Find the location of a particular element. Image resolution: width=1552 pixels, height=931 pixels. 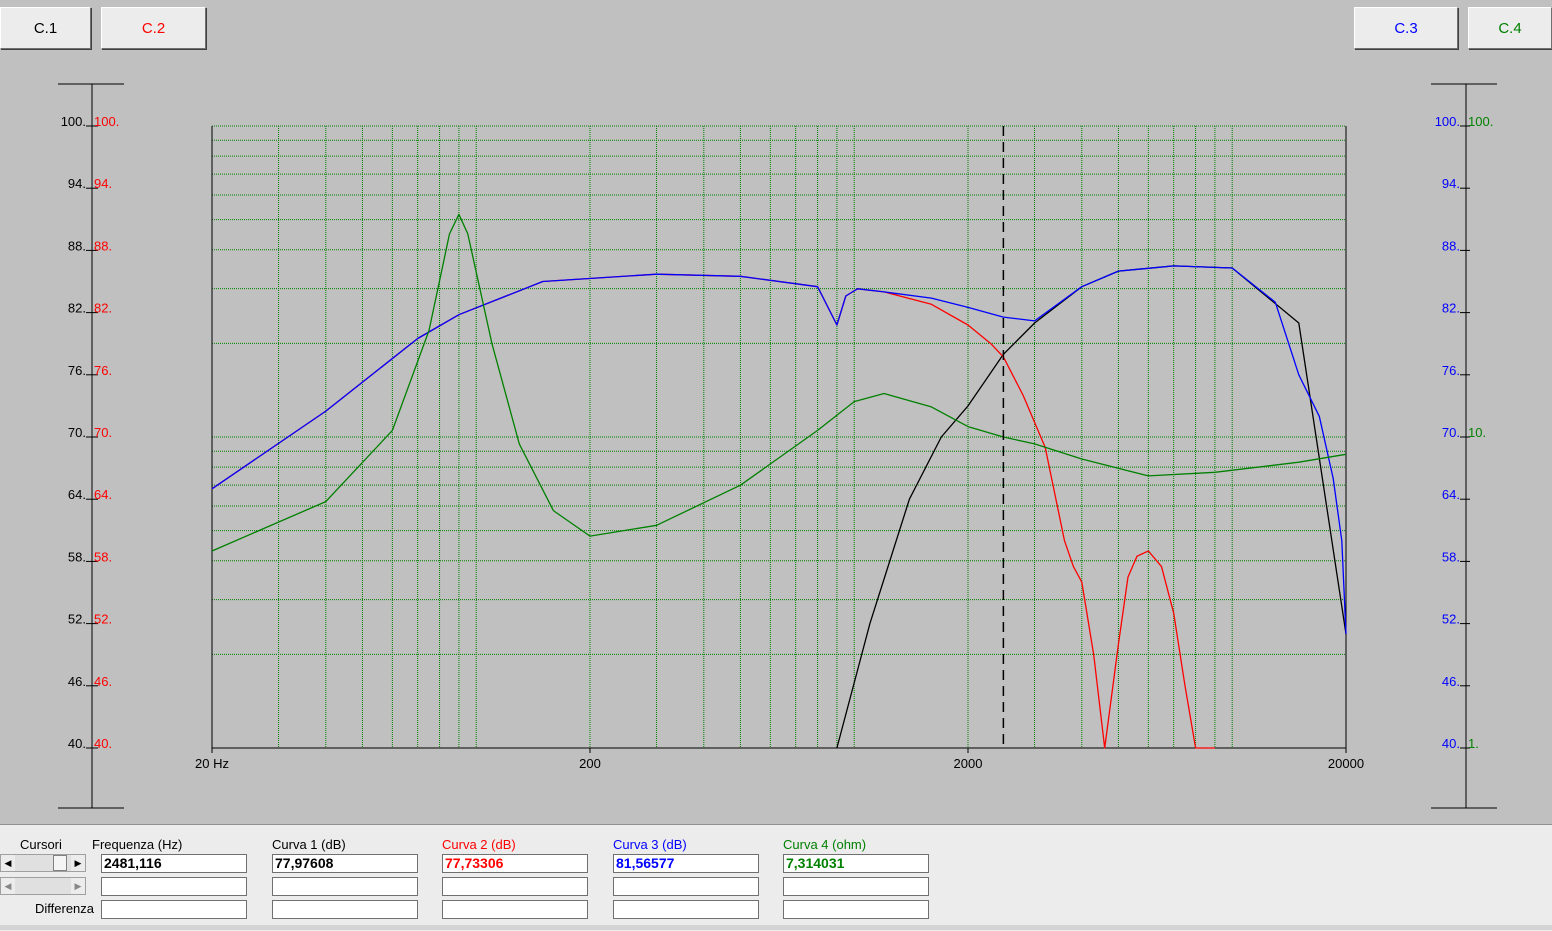

left-tick-label: 64. is located at coordinates (77, 494).